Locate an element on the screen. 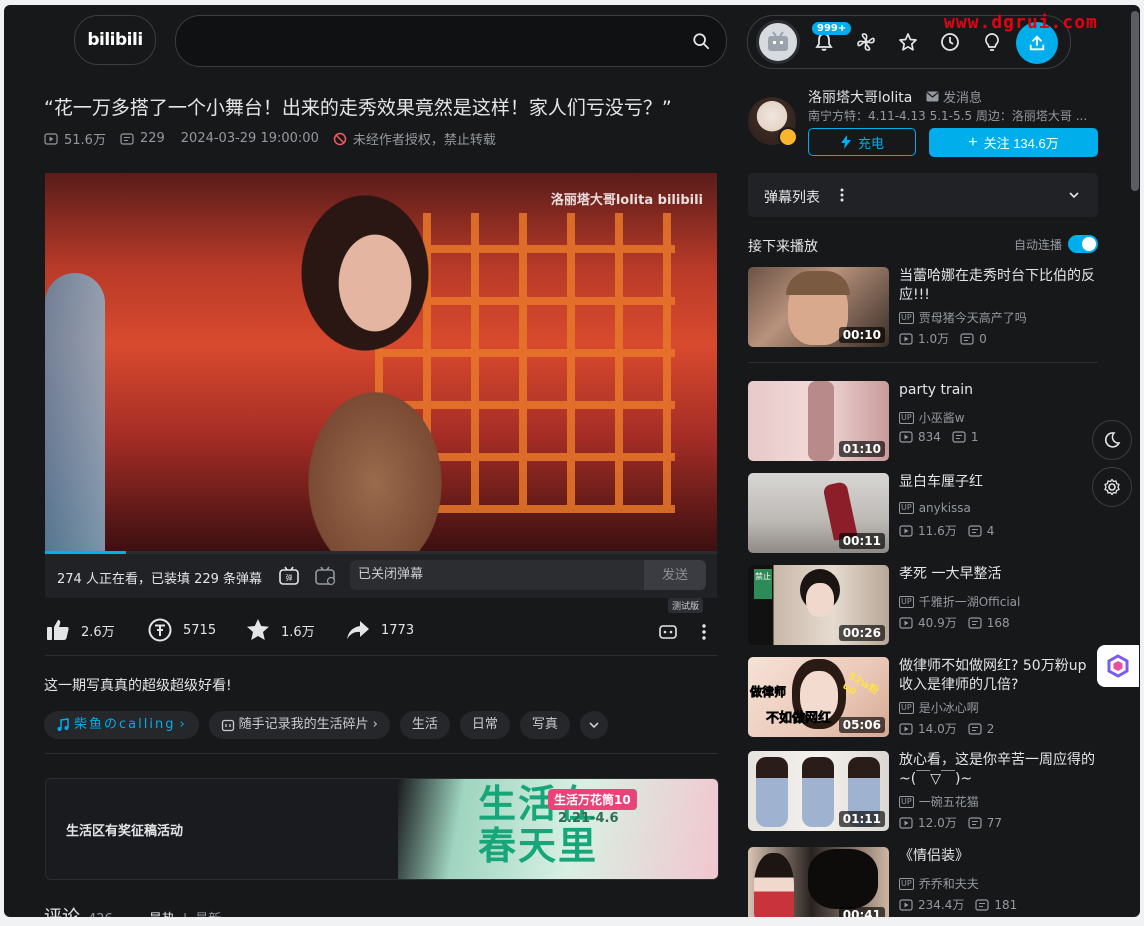 The image size is (1144, 926). tags-expand-button is located at coordinates (593, 725).